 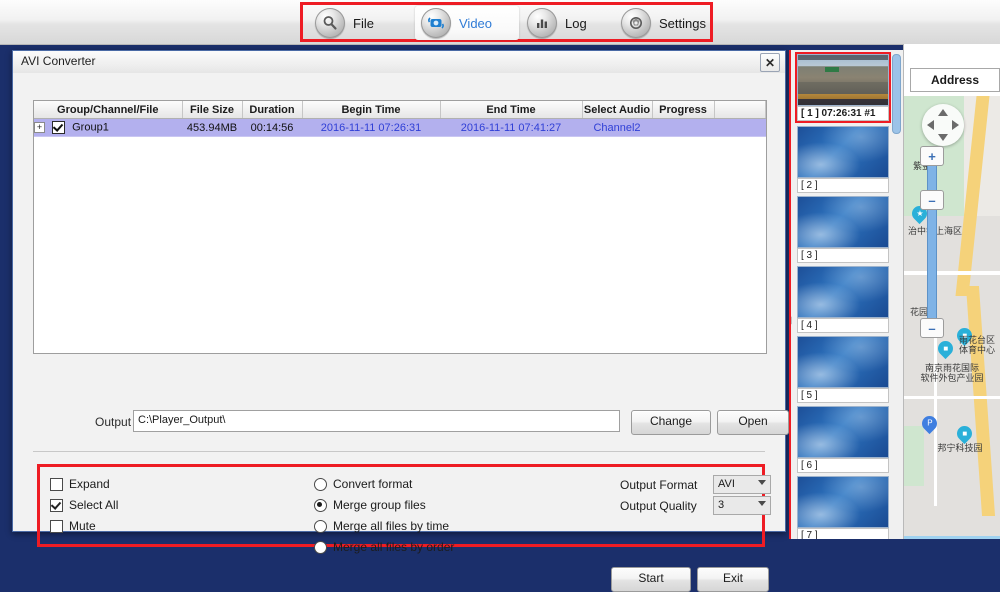 What do you see at coordinates (113, 422) in the screenshot?
I see `output-label: Output` at bounding box center [113, 422].